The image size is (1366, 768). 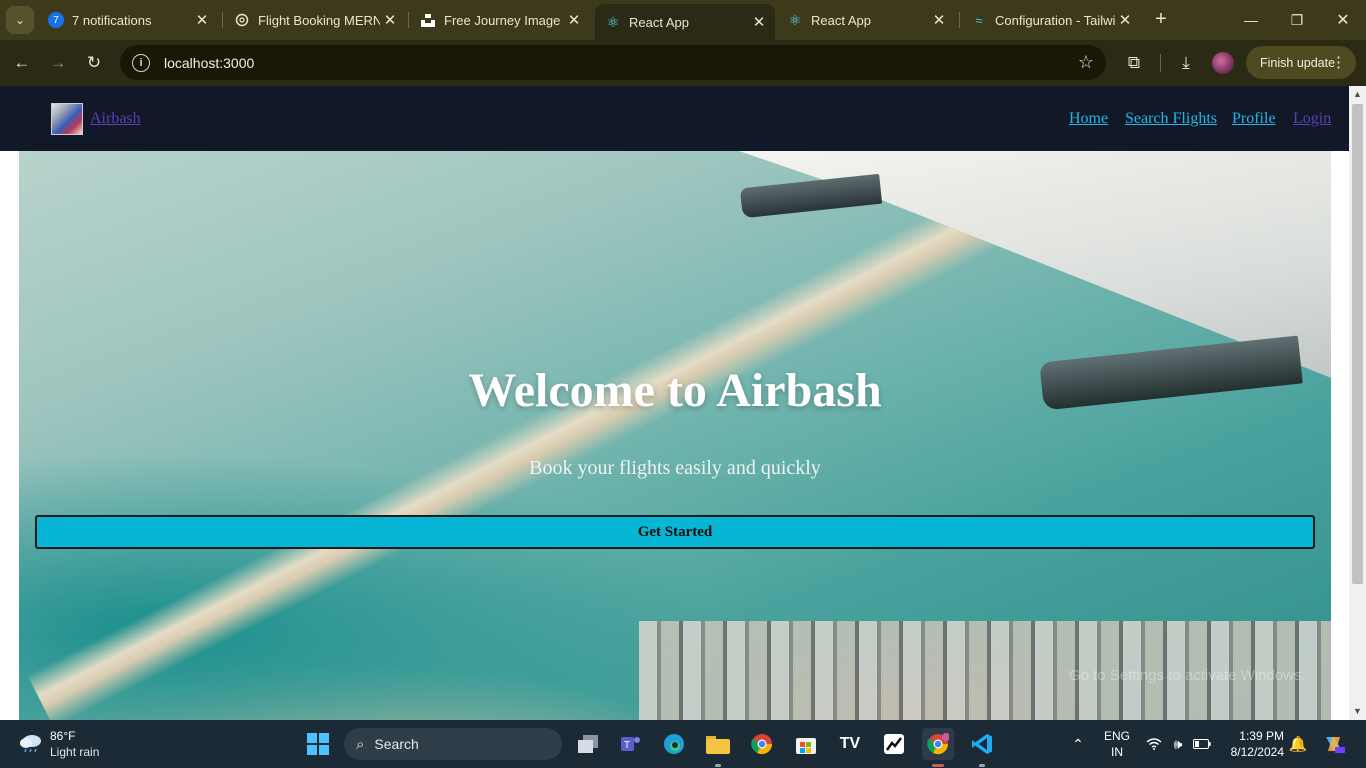 I want to click on plus-icon: +, so click(x=1161, y=19).